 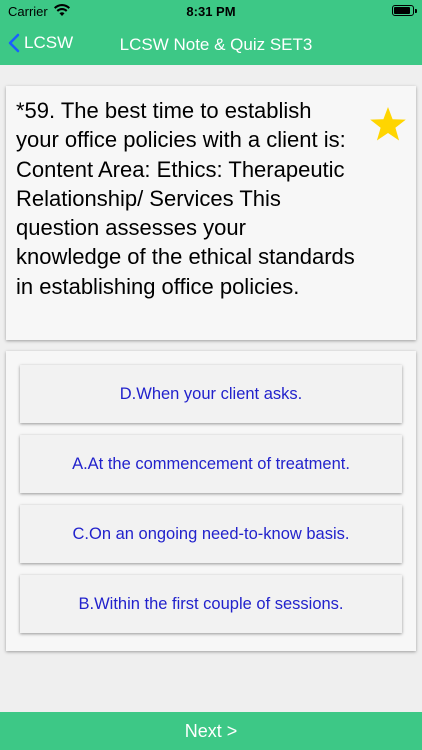 What do you see at coordinates (211, 394) in the screenshot?
I see `answer-option-d: D.When your client asks.` at bounding box center [211, 394].